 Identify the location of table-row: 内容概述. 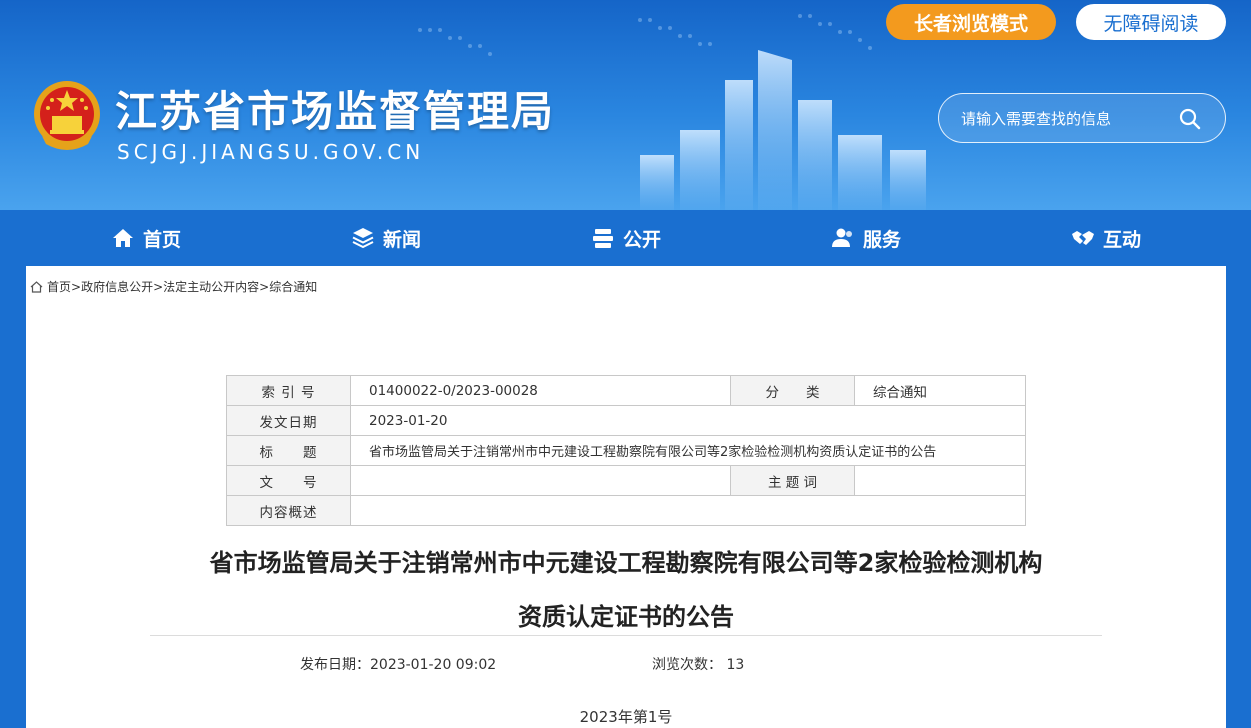
(626, 510).